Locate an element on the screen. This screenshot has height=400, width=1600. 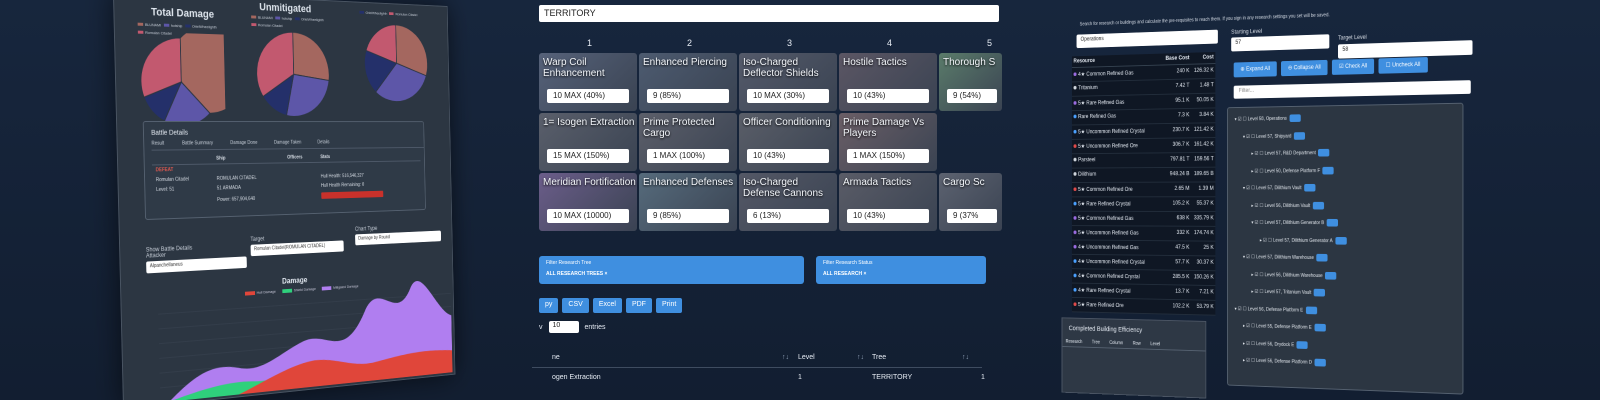
print-button: Print is located at coordinates (669, 305).